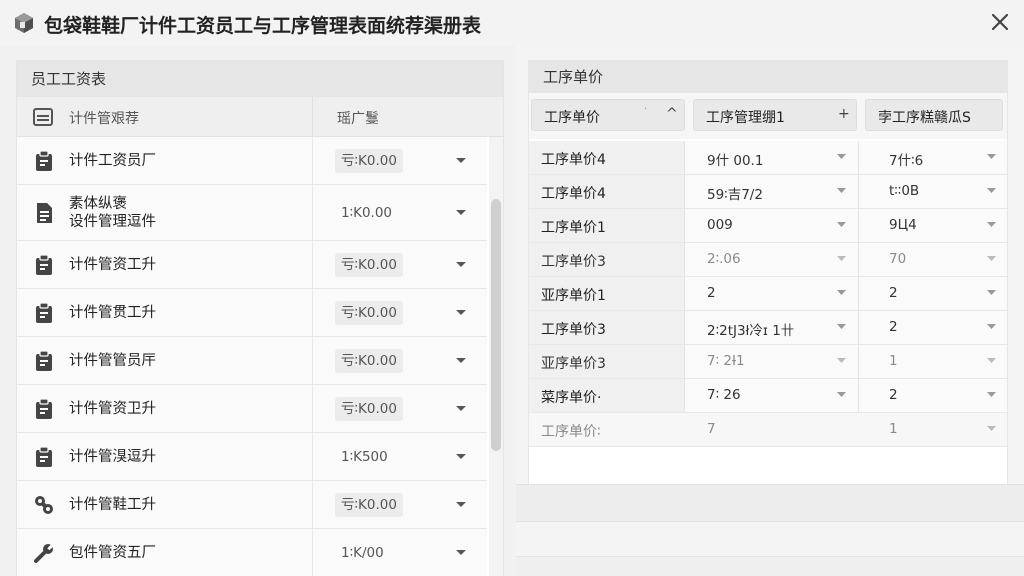 Image resolution: width=1024 pixels, height=576 pixels. What do you see at coordinates (768, 77) in the screenshot?
I see `panel-title: 工序单价` at bounding box center [768, 77].